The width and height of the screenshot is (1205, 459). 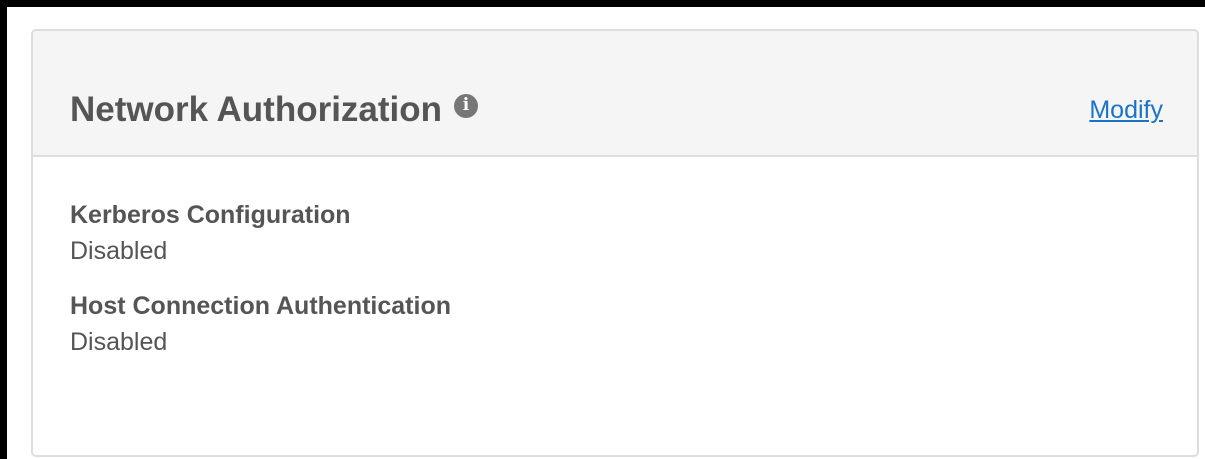 I want to click on panel-title: Network Authorization, so click(x=256, y=109).